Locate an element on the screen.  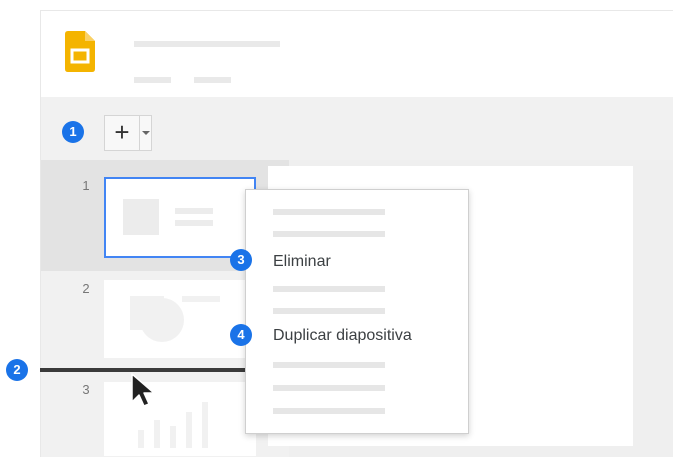
new-slide-layout-dropdown is located at coordinates (145, 133).